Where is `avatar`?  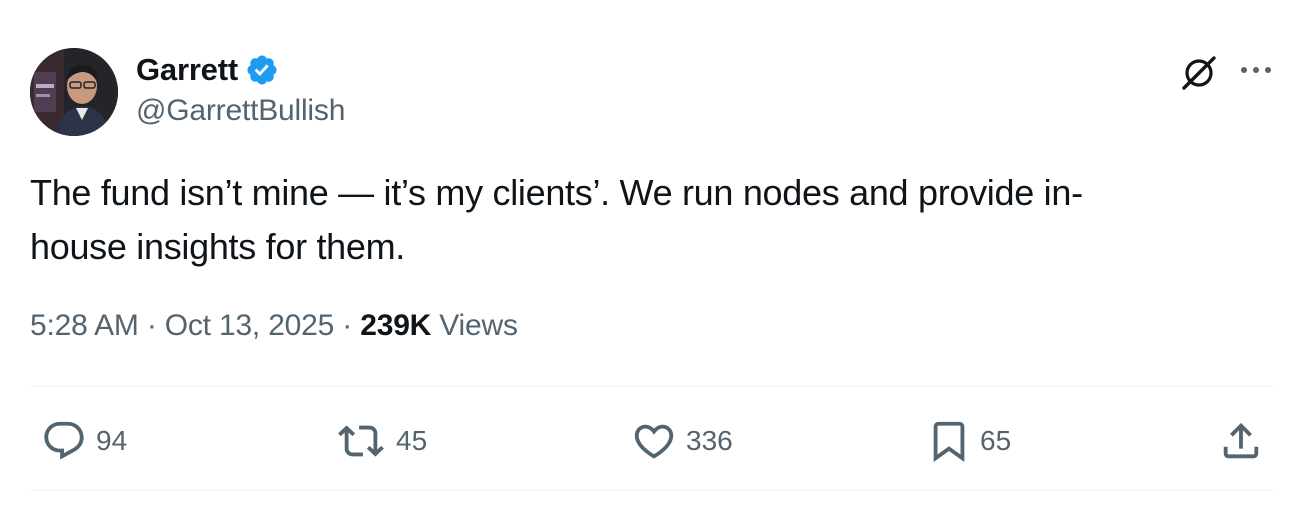 avatar is located at coordinates (74, 92).